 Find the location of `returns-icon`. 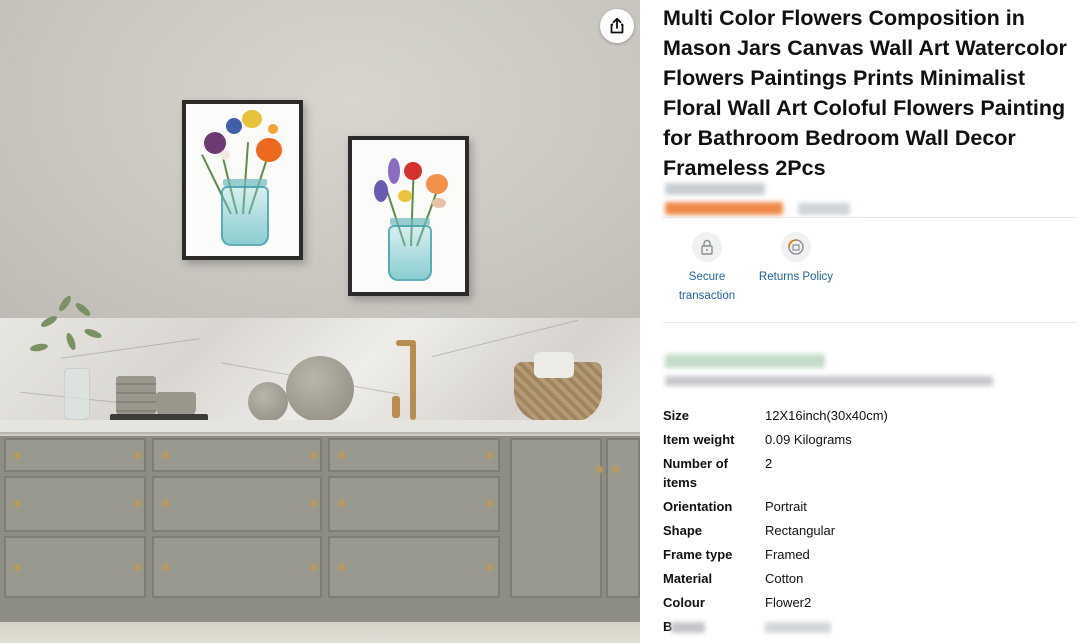

returns-icon is located at coordinates (796, 247).